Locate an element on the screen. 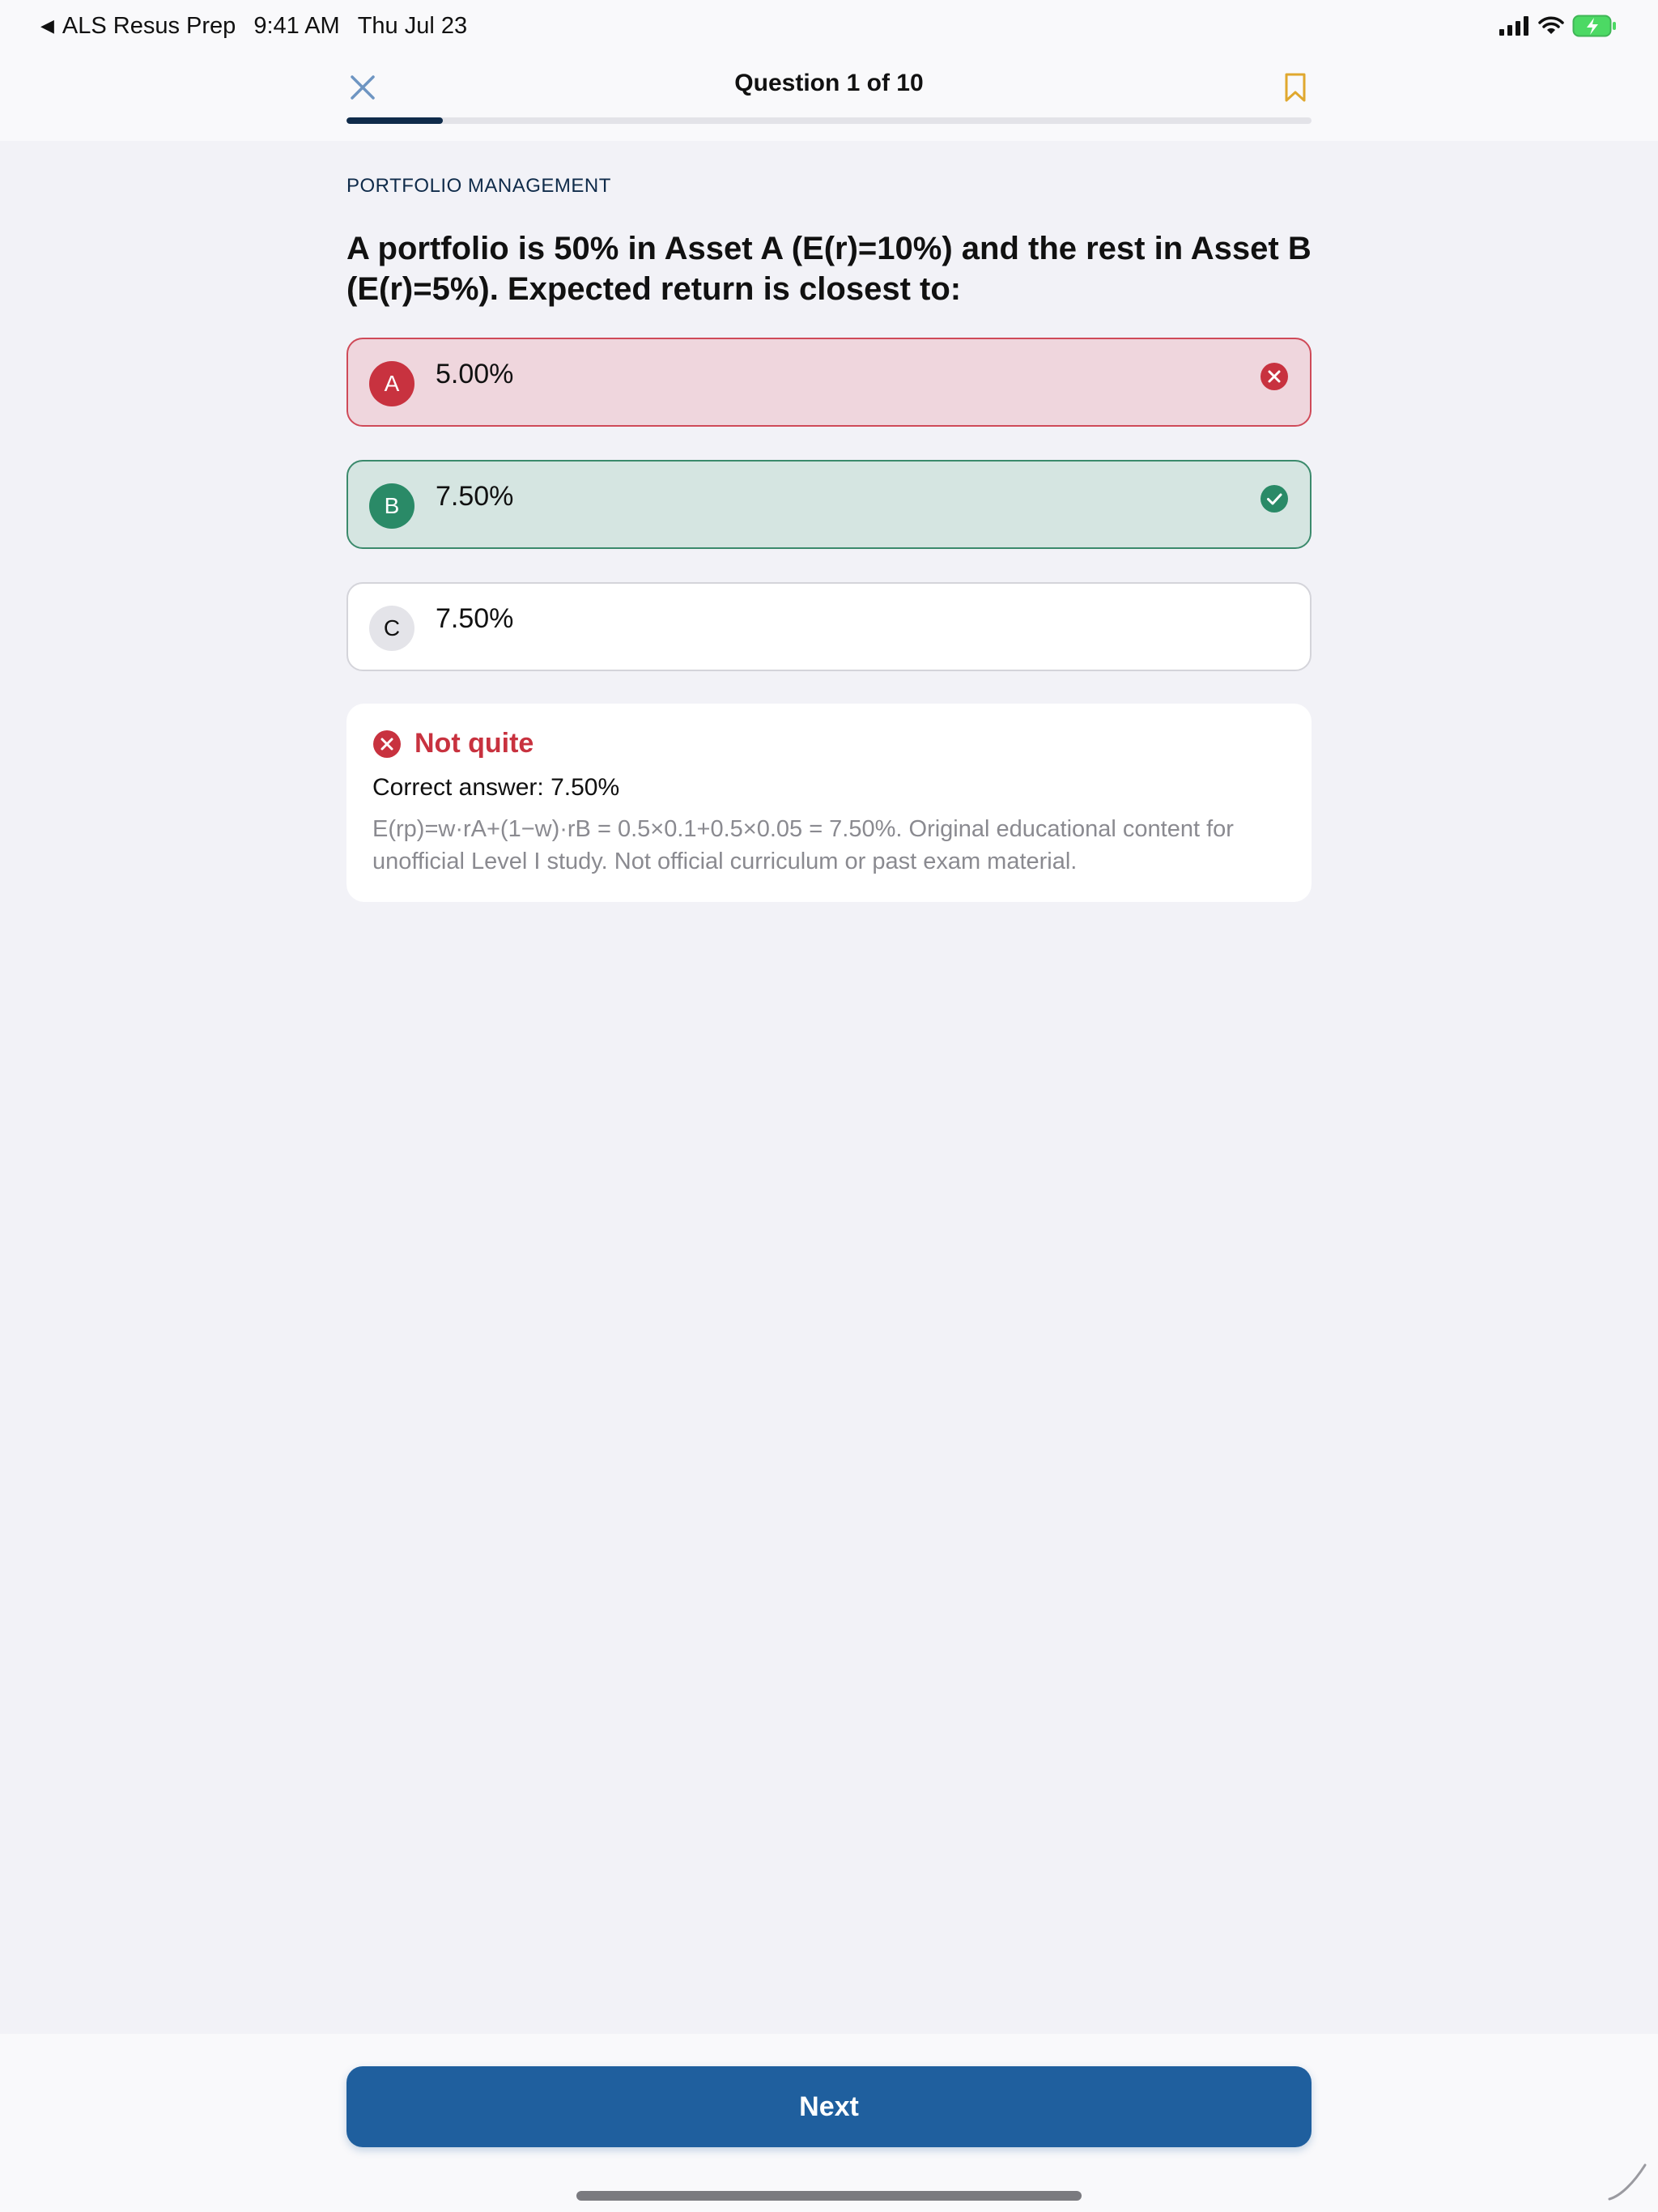  question-counter: Question 1 of 10 is located at coordinates (829, 83).